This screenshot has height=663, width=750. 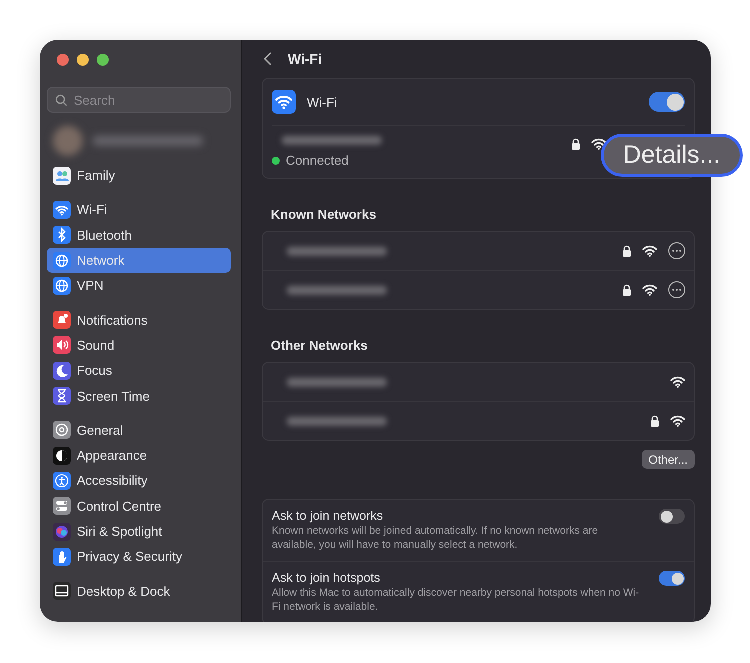 What do you see at coordinates (139, 557) in the screenshot?
I see `sidebar-item: Privacy & Security` at bounding box center [139, 557].